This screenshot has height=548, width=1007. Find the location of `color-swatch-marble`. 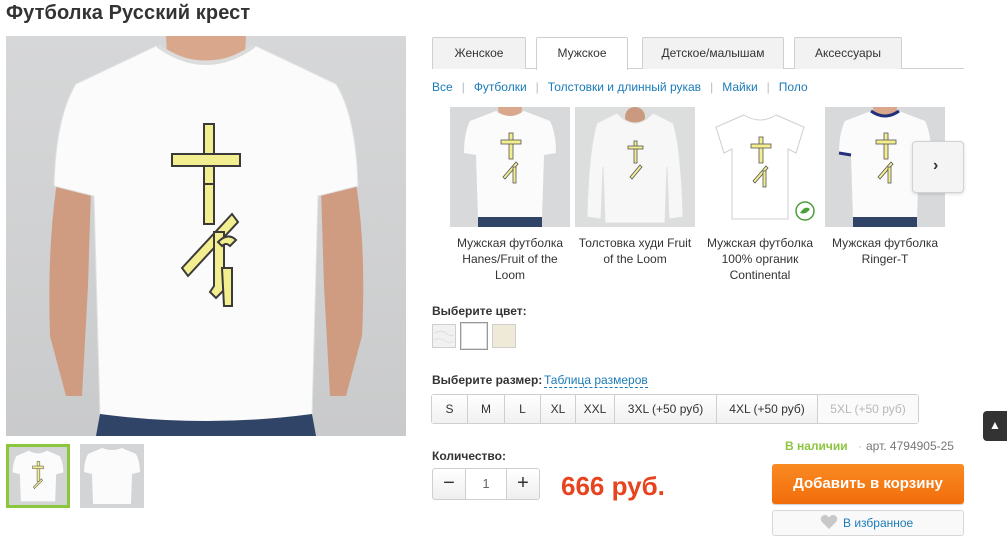

color-swatch-marble is located at coordinates (444, 336).